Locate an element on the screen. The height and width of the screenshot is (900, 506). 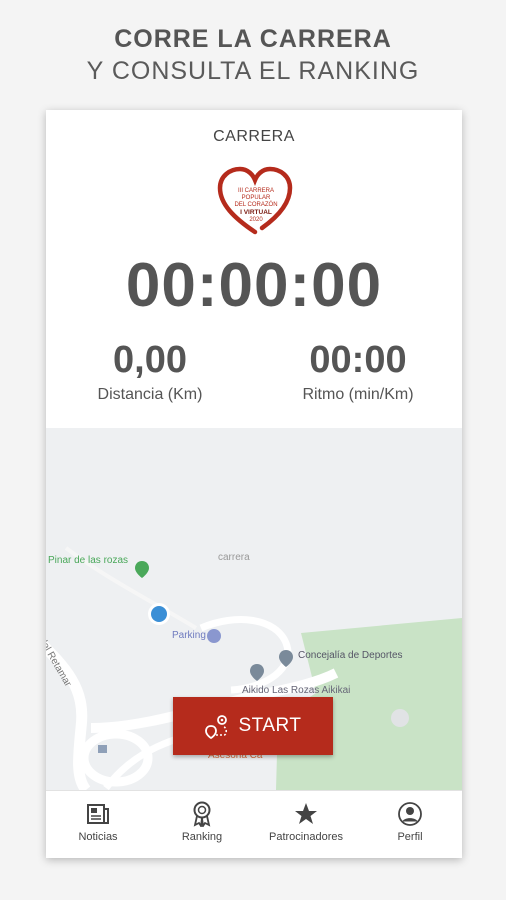
race-title: CARRERA is located at coordinates (254, 136).